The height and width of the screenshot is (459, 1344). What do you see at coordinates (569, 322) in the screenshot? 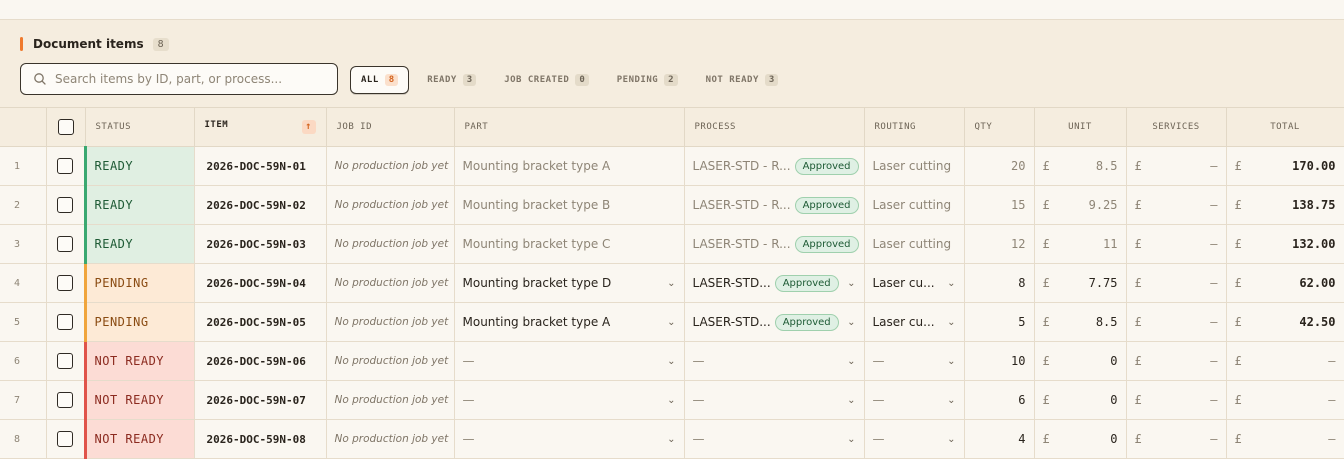
I see `part-select: Mounting bracket type A ⌄` at bounding box center [569, 322].